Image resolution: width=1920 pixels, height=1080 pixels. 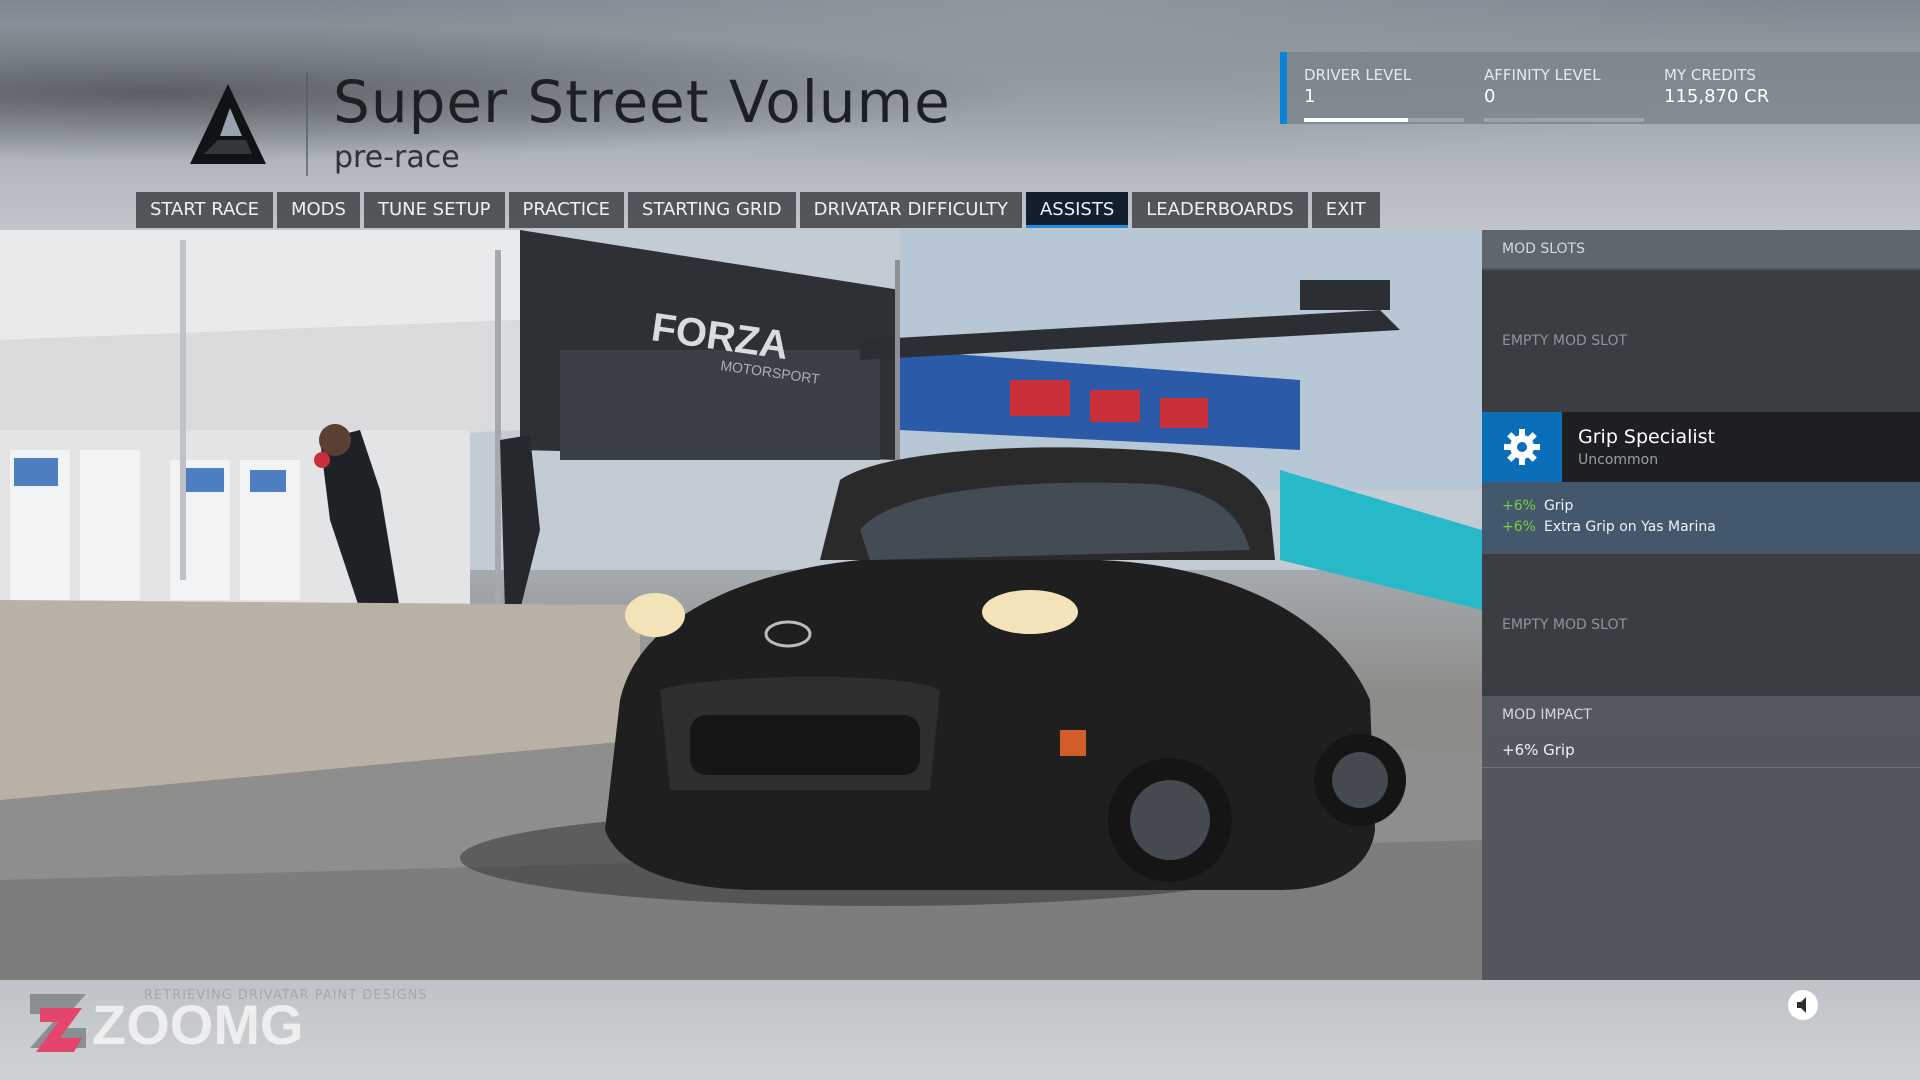 What do you see at coordinates (642, 102) in the screenshot?
I see `event-title: Super Street Volume` at bounding box center [642, 102].